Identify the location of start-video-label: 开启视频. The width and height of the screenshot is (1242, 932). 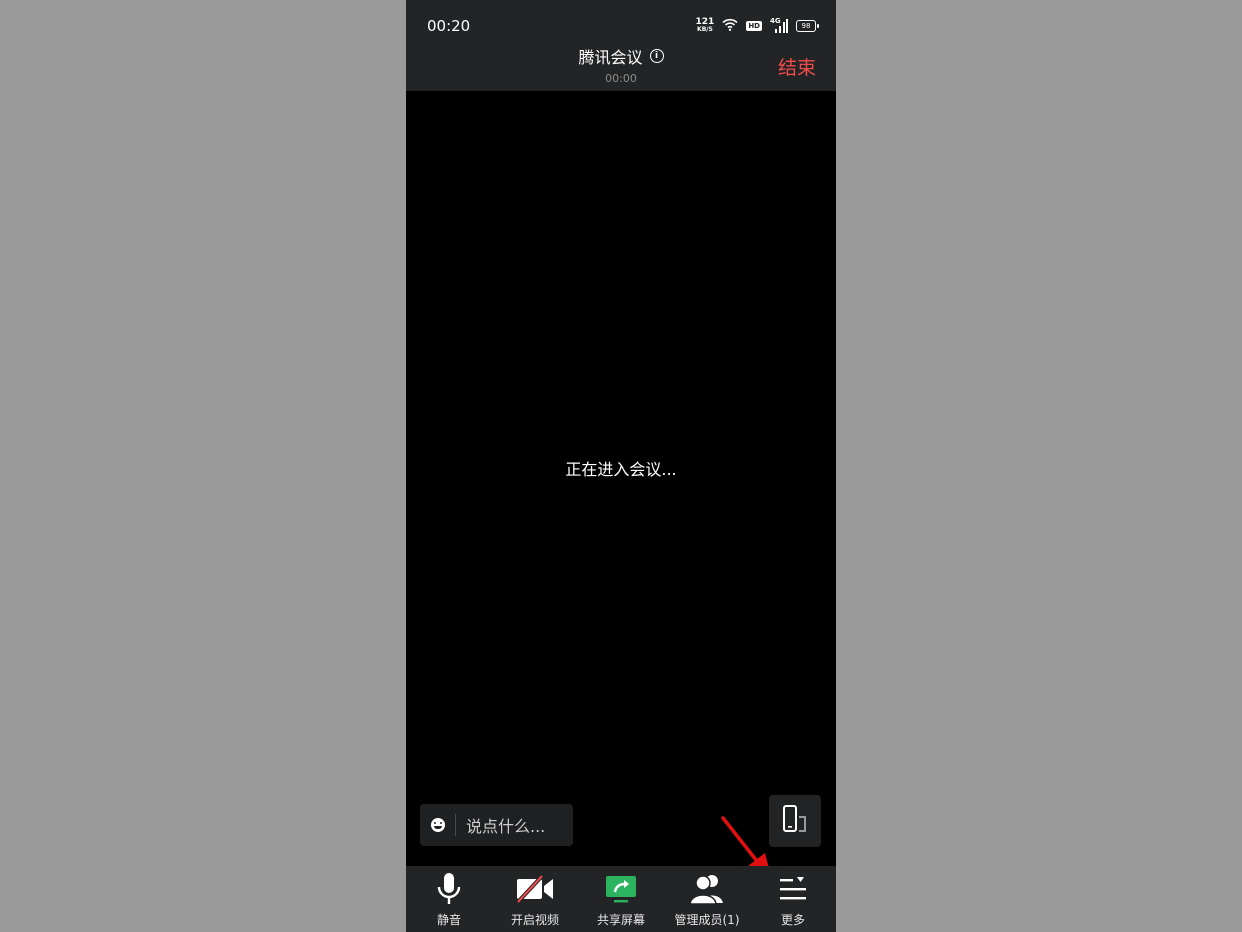
(534, 920).